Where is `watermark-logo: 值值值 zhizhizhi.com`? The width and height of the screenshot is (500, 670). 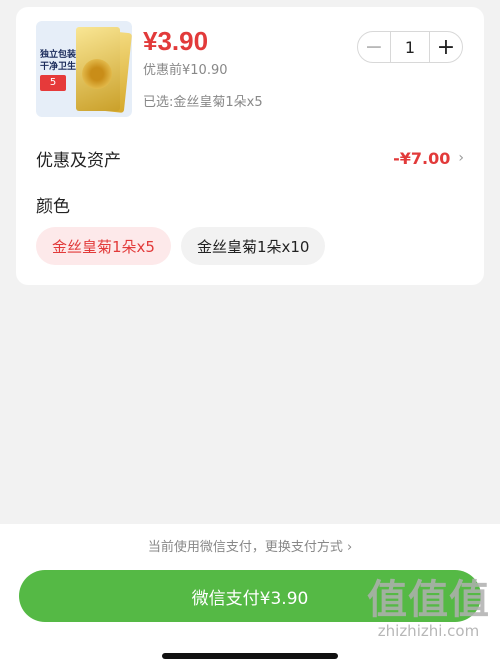 watermark-logo: 值值值 zhizhizhi.com is located at coordinates (428, 609).